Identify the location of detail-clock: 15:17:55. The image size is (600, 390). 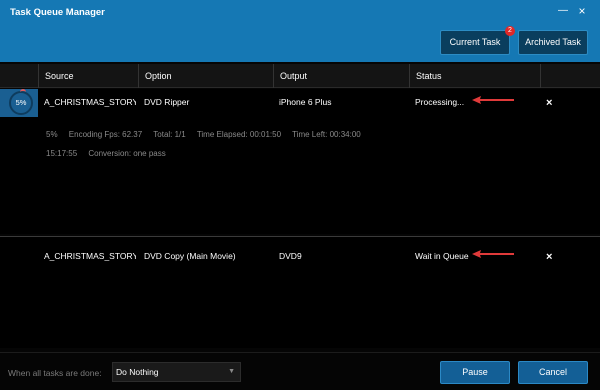
(62, 153).